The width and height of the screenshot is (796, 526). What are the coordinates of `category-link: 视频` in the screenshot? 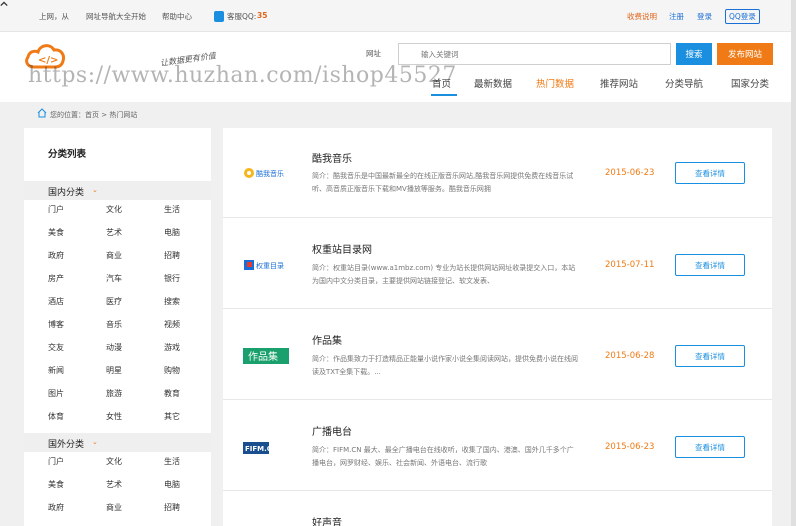 It's located at (172, 324).